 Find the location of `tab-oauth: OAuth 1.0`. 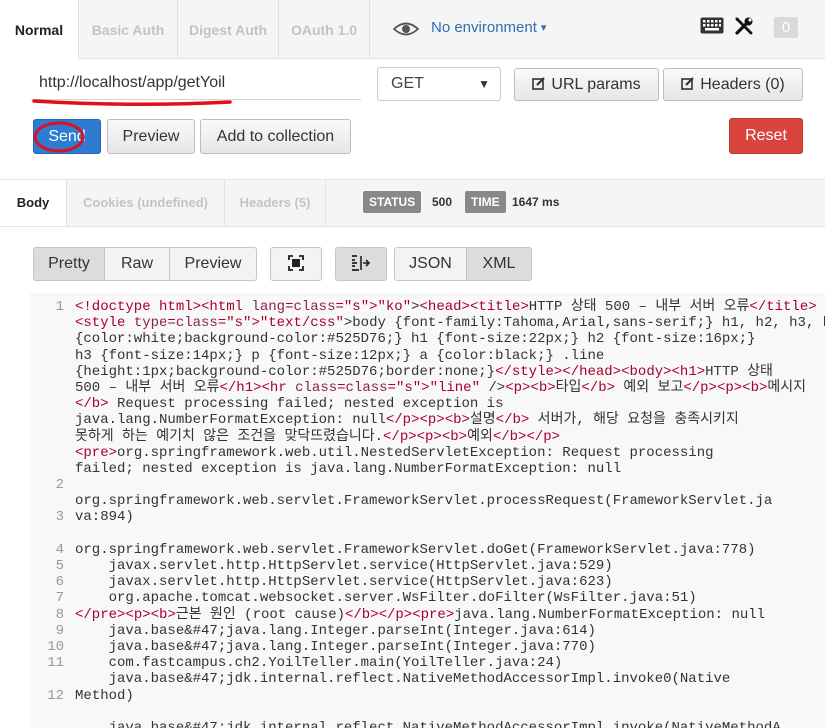

tab-oauth: OAuth 1.0 is located at coordinates (324, 29).